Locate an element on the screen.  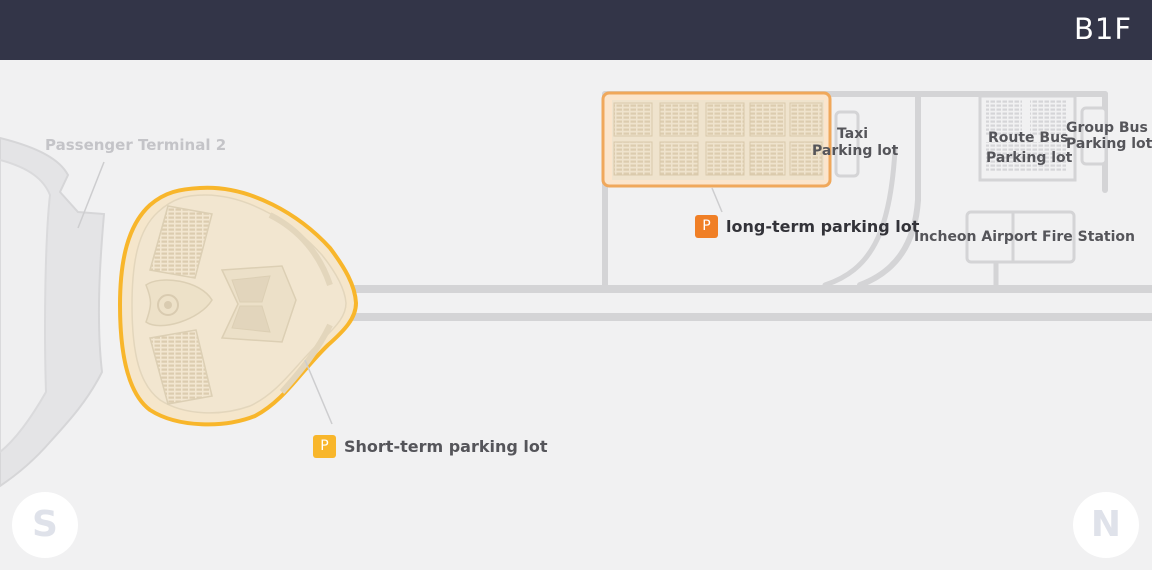
route-bus-label-line2: Parking lot is located at coordinates (1029, 158).